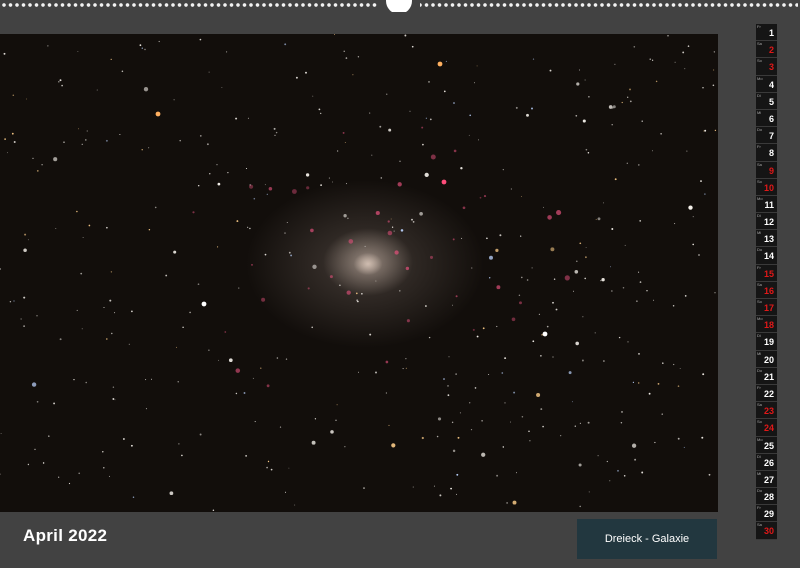  Describe the element at coordinates (759, 147) in the screenshot. I see `day-weekday: Fr` at that location.